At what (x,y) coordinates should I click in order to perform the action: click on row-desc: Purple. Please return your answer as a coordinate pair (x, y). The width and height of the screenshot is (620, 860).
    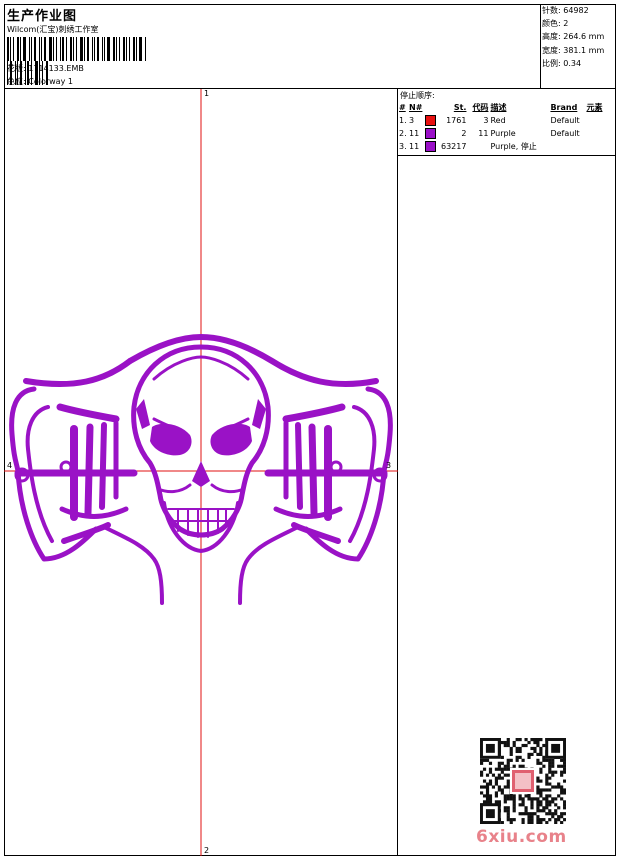
    Looking at the image, I should click on (503, 133).